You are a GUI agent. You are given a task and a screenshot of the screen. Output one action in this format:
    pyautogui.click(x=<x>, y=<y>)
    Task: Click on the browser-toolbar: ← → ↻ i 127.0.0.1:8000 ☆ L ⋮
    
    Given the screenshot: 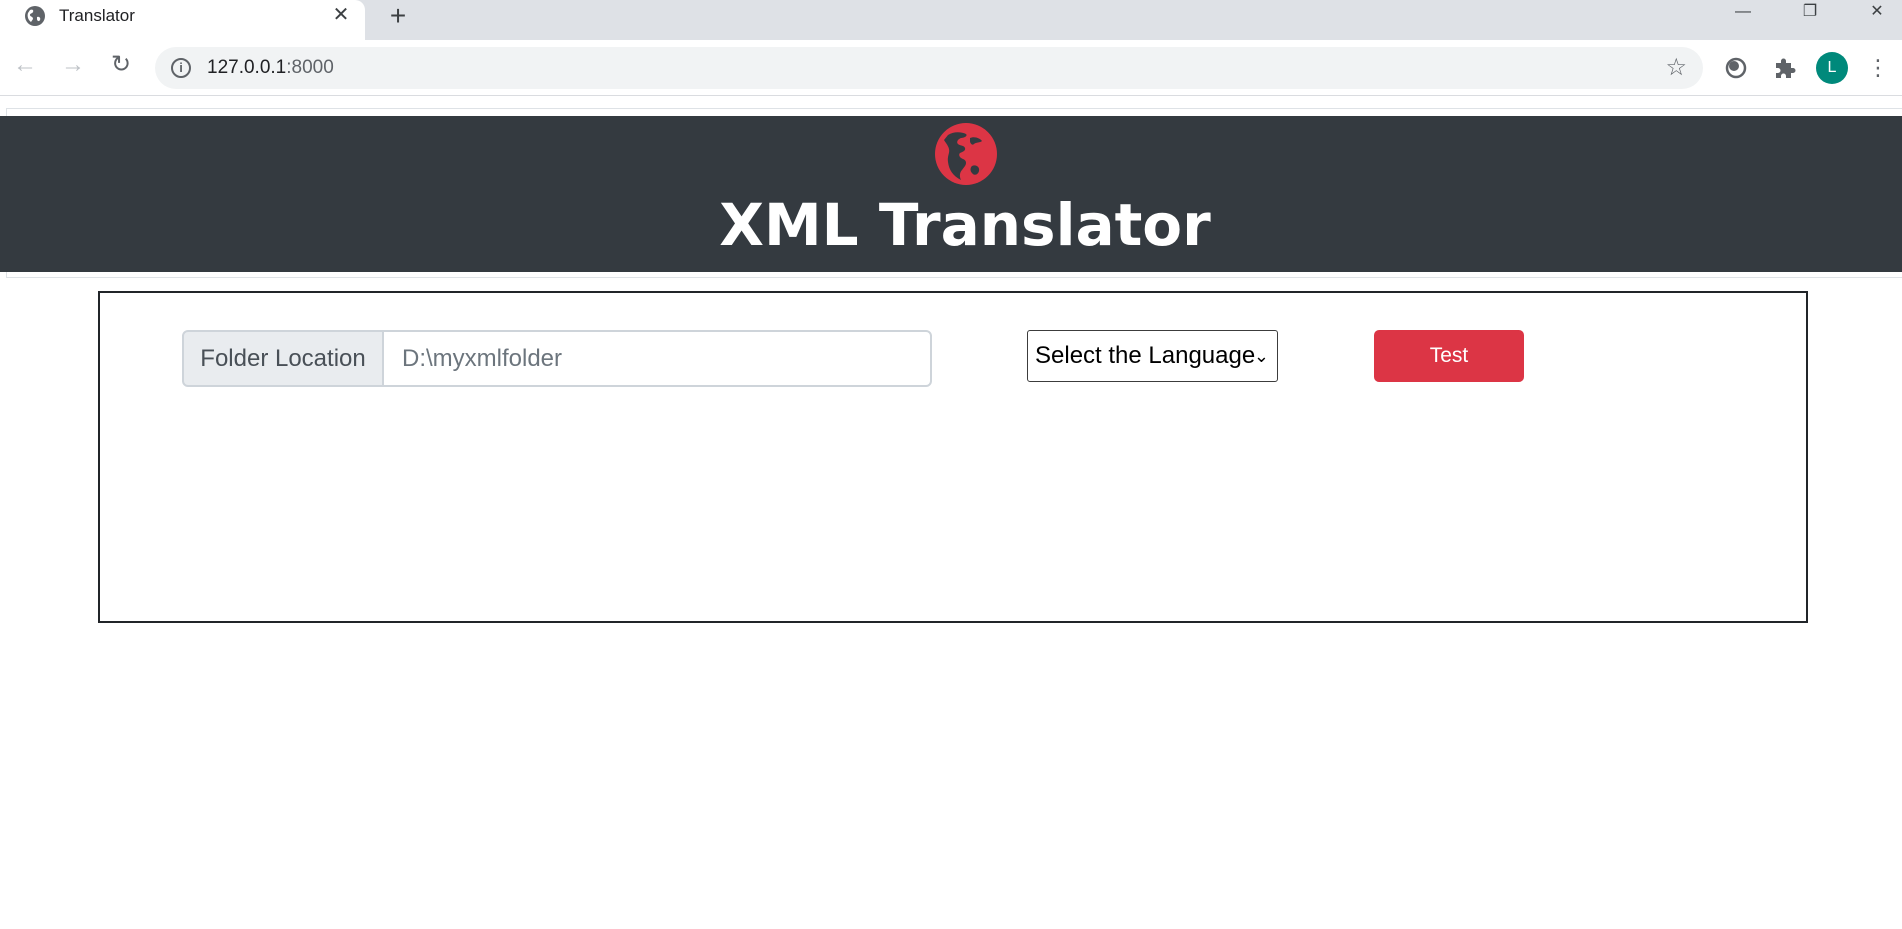 What is the action you would take?
    pyautogui.click(x=951, y=68)
    